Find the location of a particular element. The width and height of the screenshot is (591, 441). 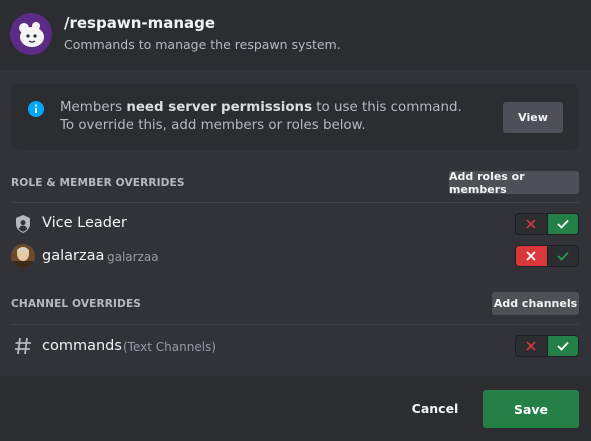

cancel-button: Cancel is located at coordinates (435, 408).